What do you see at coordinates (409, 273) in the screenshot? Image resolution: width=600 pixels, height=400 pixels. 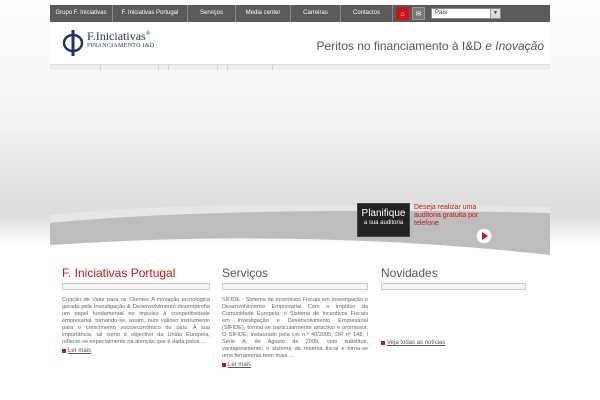 I see `column-title: Novidades` at bounding box center [409, 273].